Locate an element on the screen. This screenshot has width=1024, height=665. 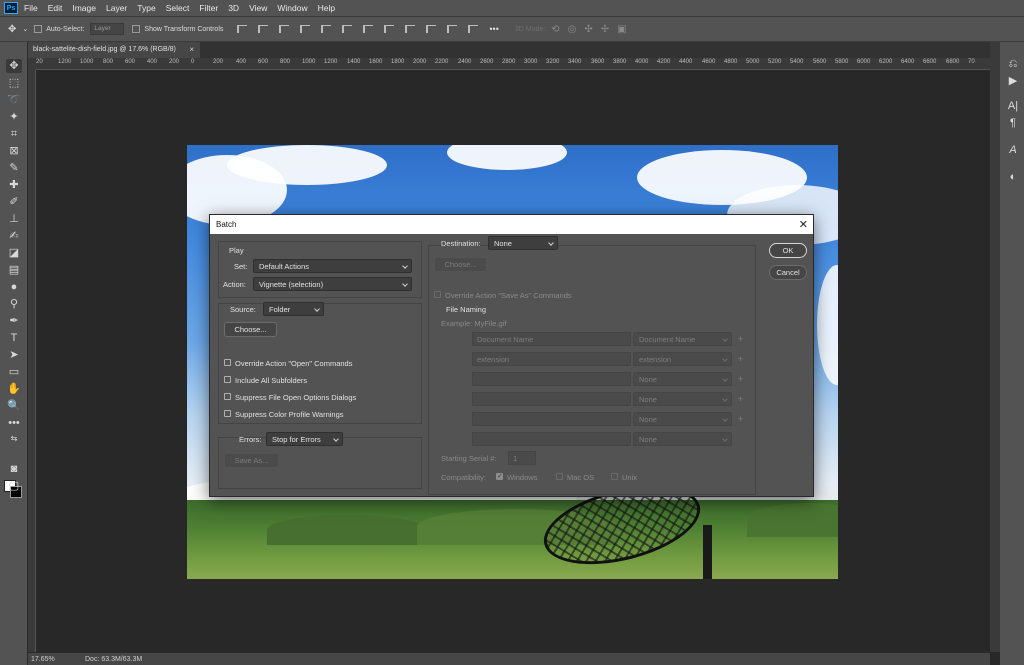
type-tool-icon: T is located at coordinates (14, 338).